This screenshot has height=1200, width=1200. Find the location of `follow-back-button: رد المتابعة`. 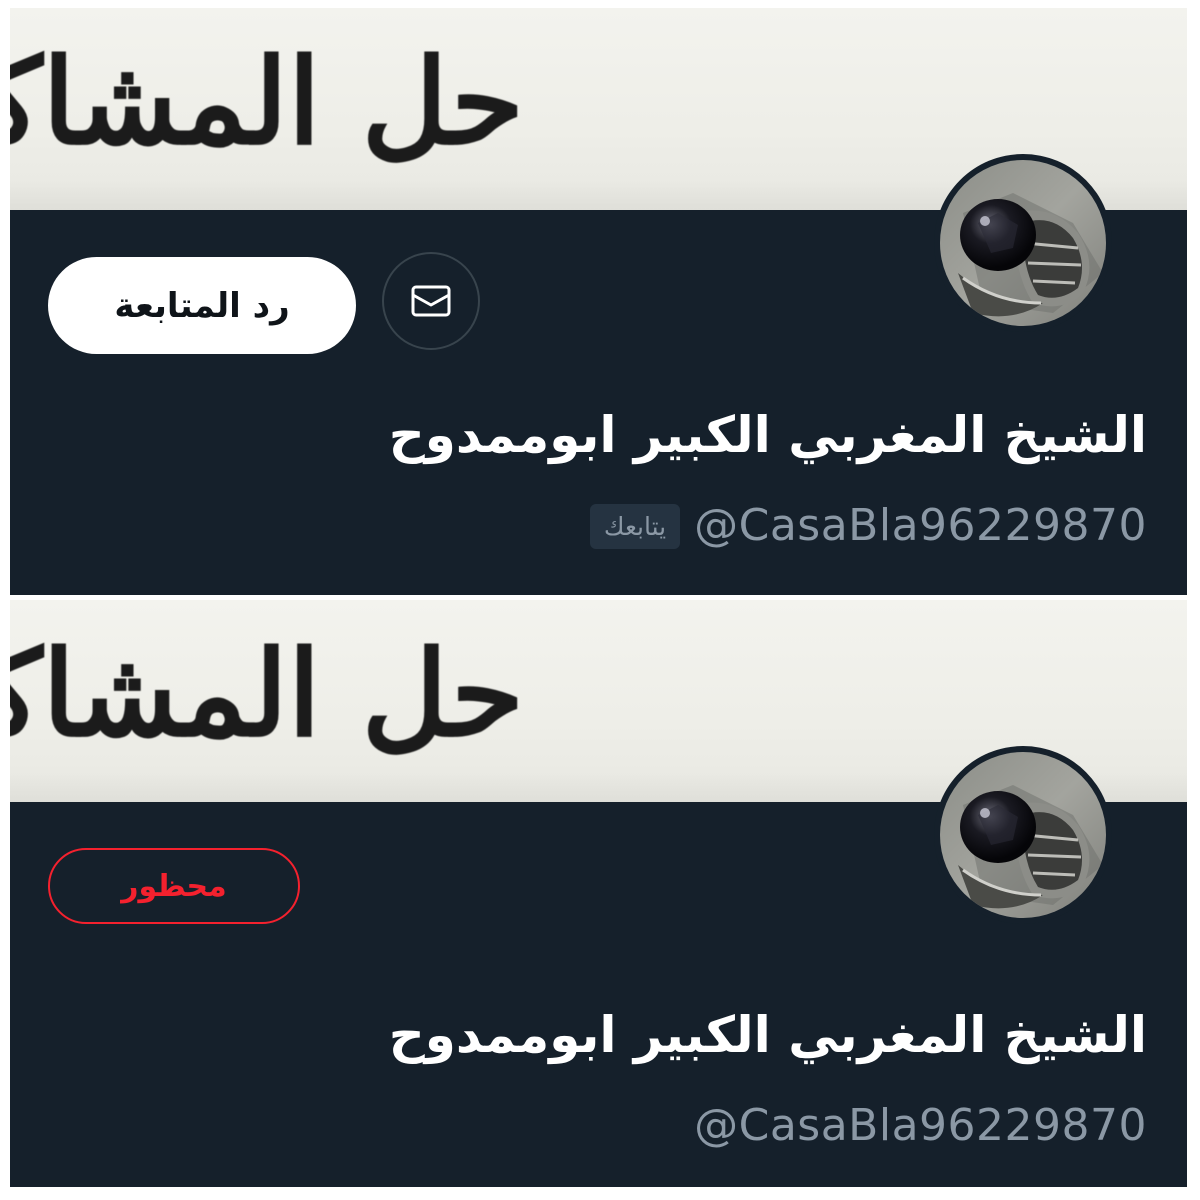

follow-back-button: رد المتابعة is located at coordinates (202, 305).